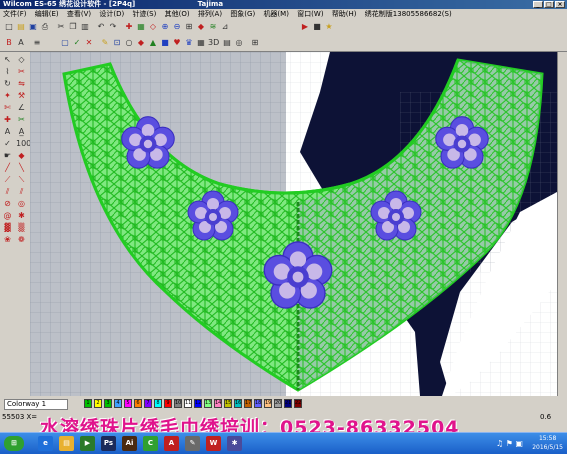  I want to click on fill-icon: ▦, so click(141, 27).